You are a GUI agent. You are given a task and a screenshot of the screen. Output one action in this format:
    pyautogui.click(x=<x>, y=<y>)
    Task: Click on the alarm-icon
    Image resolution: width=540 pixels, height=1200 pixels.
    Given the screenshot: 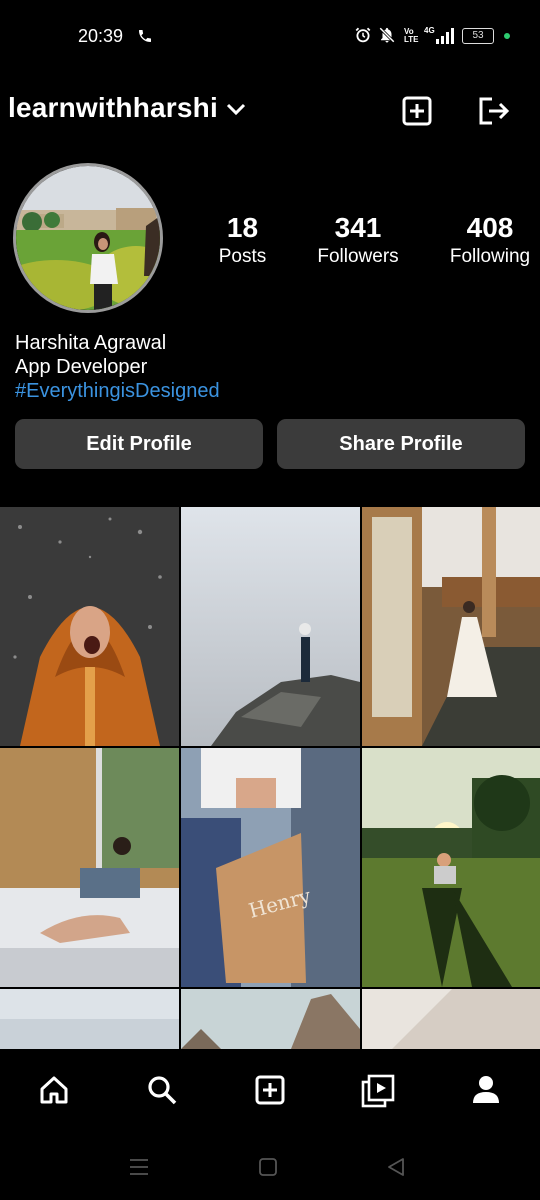 What is the action you would take?
    pyautogui.click(x=363, y=37)
    